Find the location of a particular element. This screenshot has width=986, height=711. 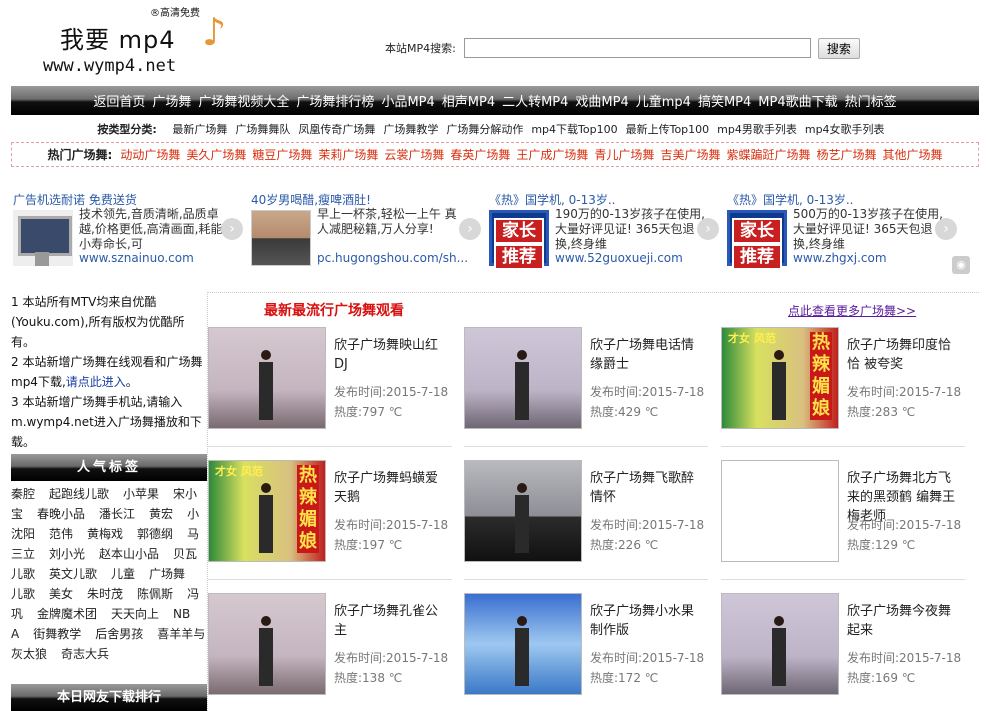

video-title: 欣子广场舞映山红DJ is located at coordinates (392, 355).